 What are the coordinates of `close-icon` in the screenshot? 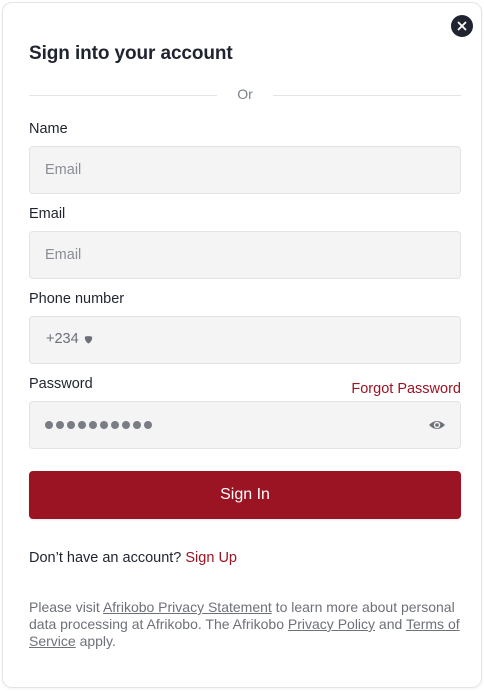 It's located at (462, 26).